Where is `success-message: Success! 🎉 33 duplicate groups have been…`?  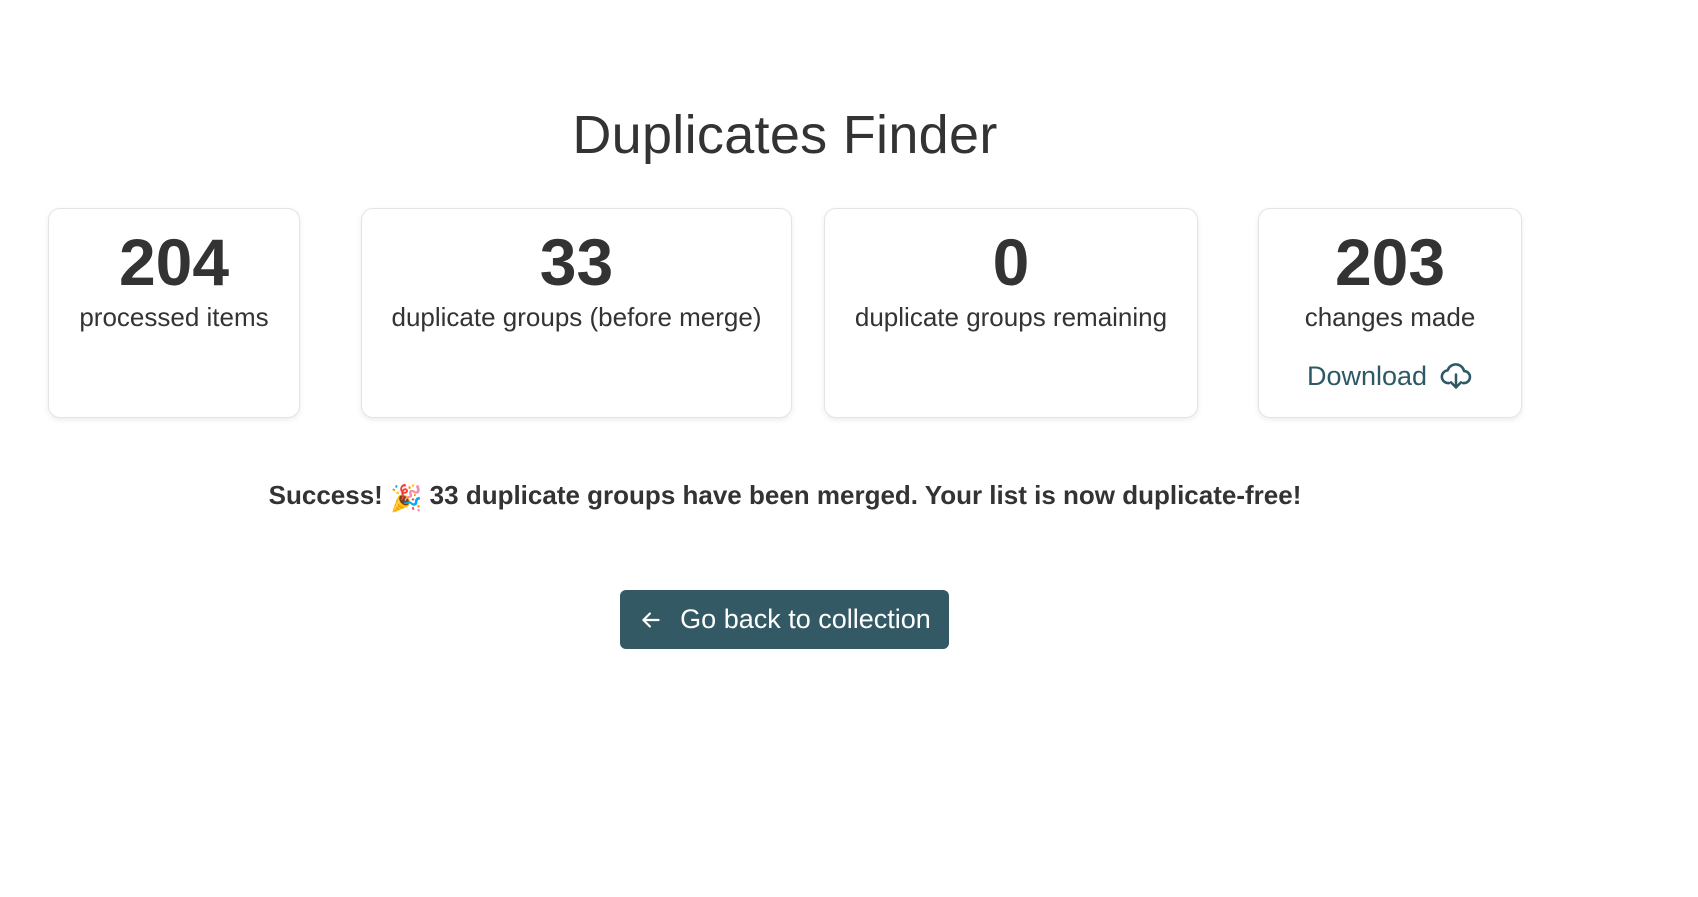
success-message: Success! 🎉 33 duplicate groups have been… is located at coordinates (785, 497).